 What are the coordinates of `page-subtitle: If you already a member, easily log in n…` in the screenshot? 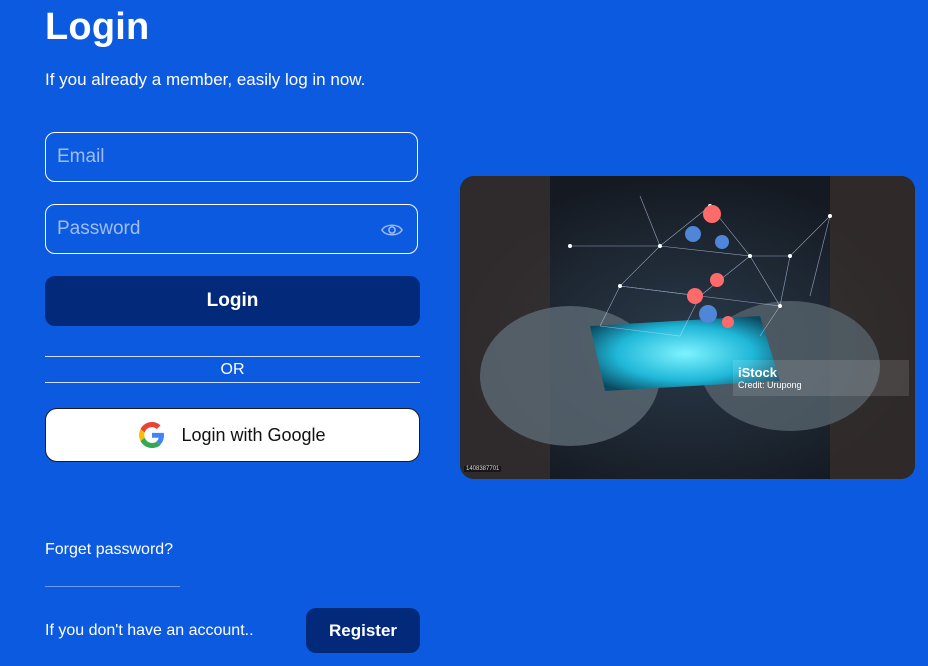 It's located at (205, 79).